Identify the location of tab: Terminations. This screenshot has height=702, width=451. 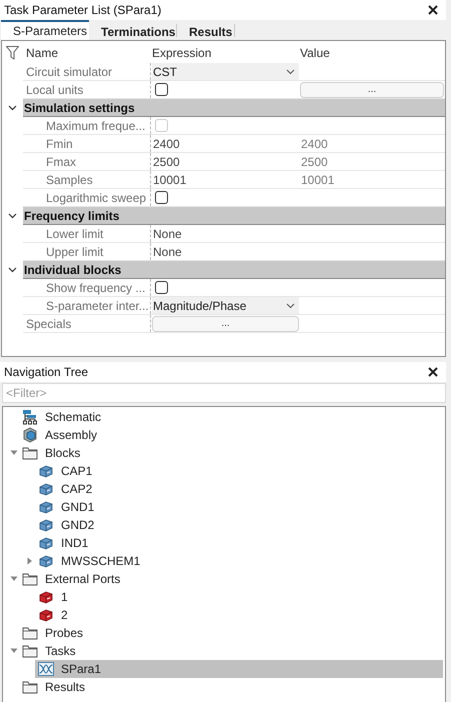
(133, 30).